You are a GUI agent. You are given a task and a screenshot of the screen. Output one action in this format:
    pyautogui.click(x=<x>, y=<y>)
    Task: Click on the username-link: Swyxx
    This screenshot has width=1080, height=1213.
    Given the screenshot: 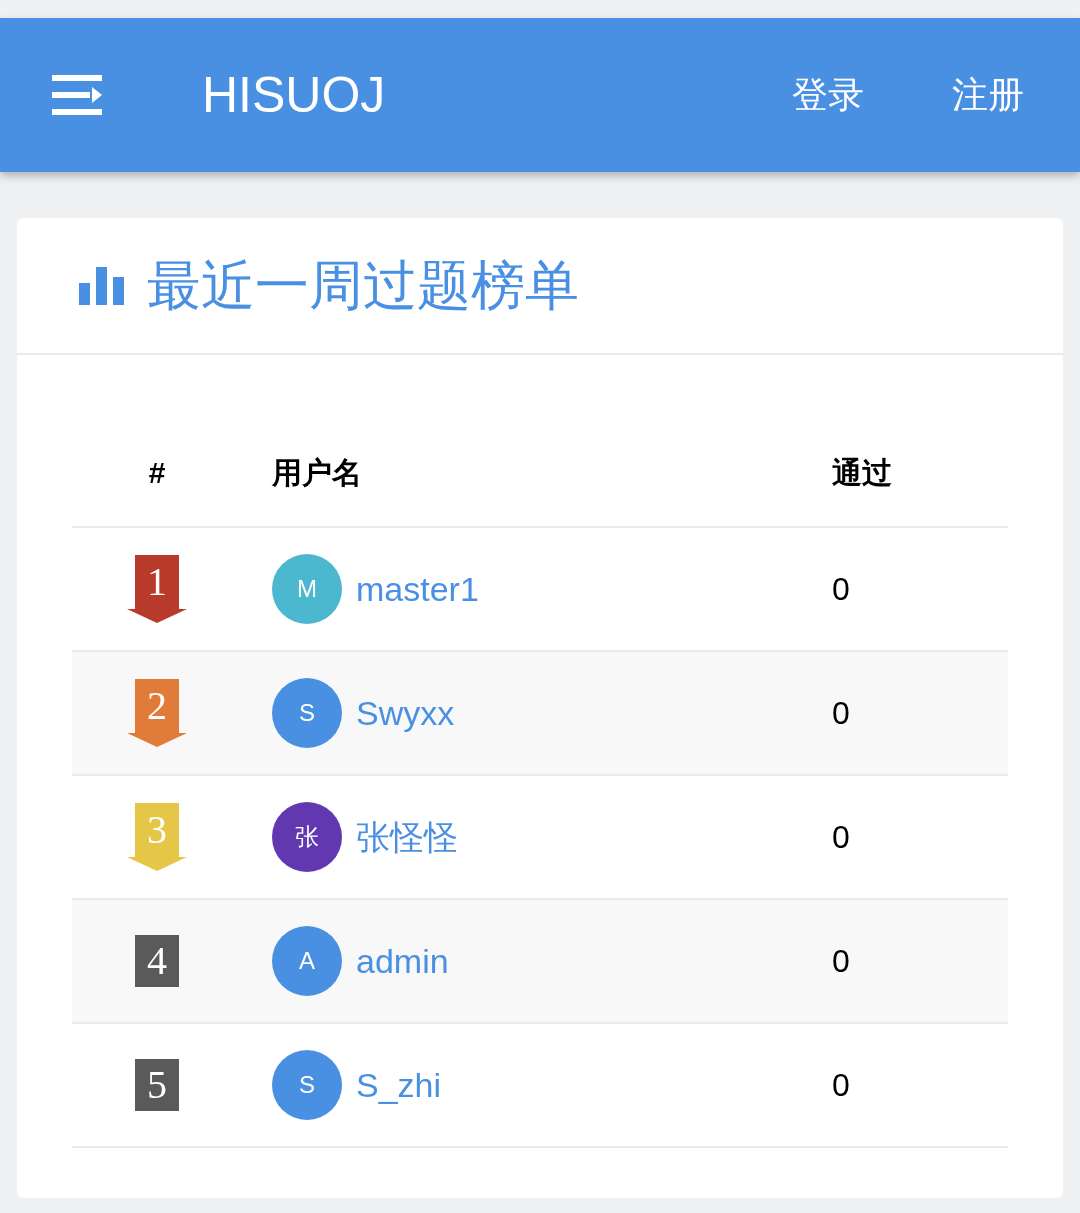 What is the action you would take?
    pyautogui.click(x=405, y=713)
    